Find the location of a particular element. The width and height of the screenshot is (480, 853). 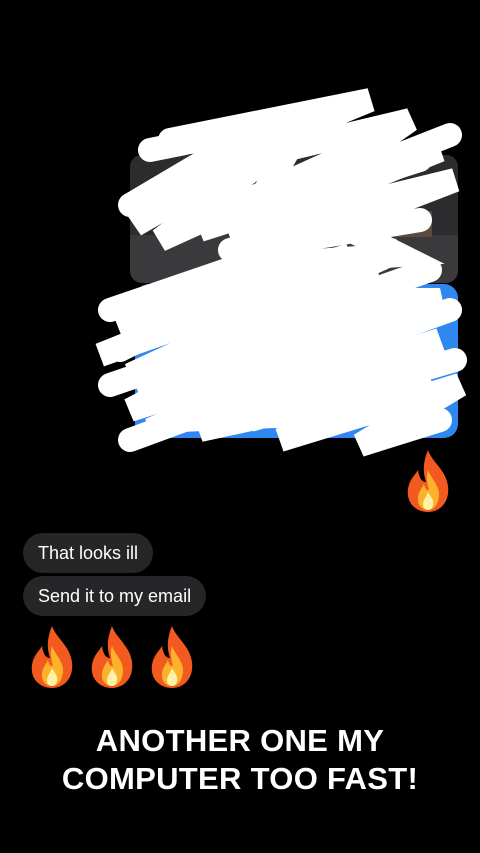

message-text: That looks ill is located at coordinates (88, 553).